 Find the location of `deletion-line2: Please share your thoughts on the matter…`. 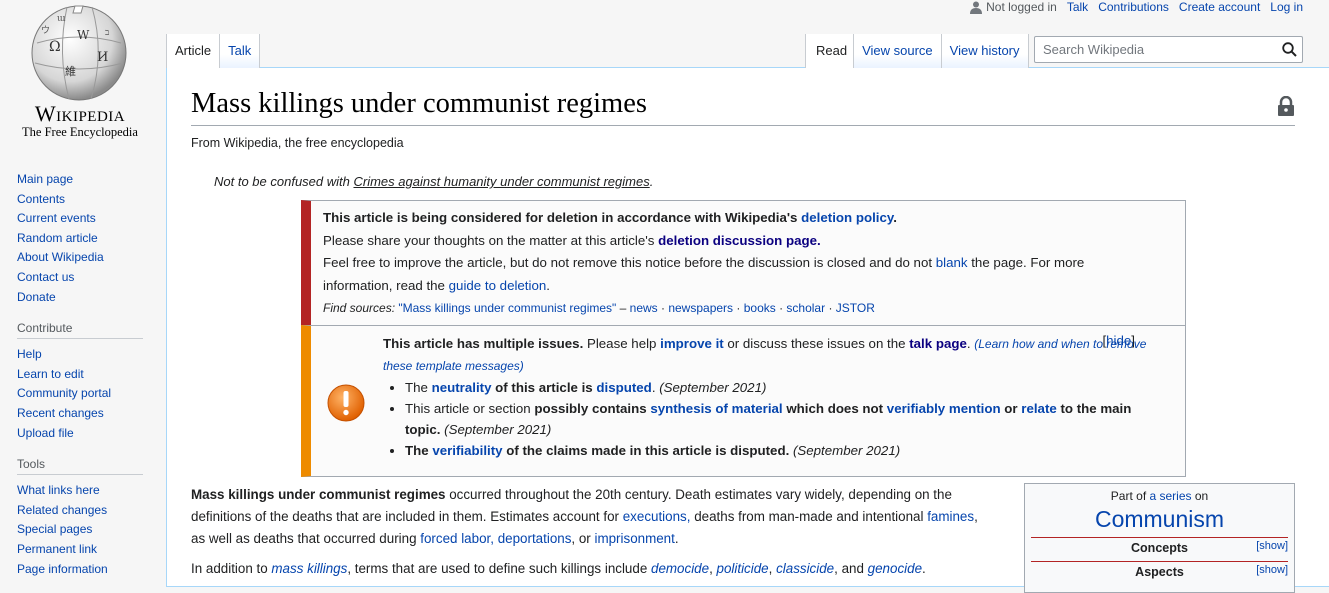

deletion-line2: Please share your thoughts on the matter… is located at coordinates (491, 240).